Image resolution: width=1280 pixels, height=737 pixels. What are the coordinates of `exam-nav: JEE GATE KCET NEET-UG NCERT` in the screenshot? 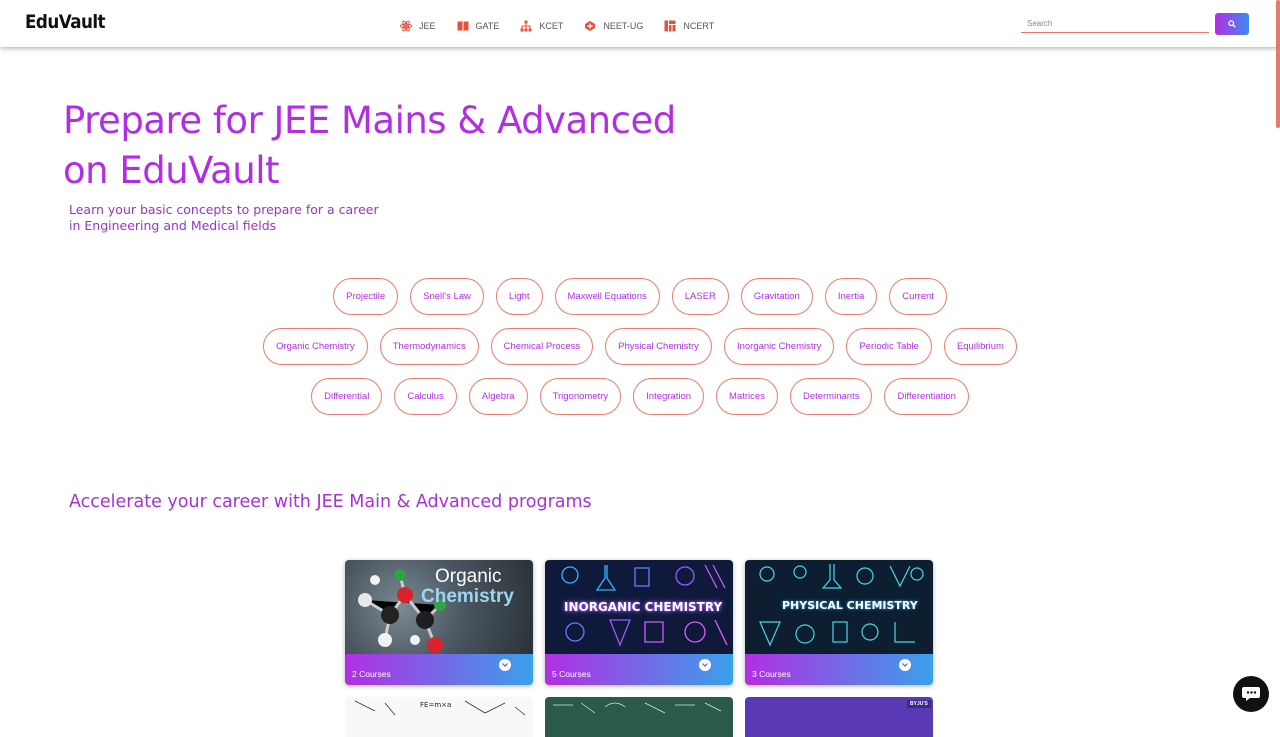 It's located at (567, 26).